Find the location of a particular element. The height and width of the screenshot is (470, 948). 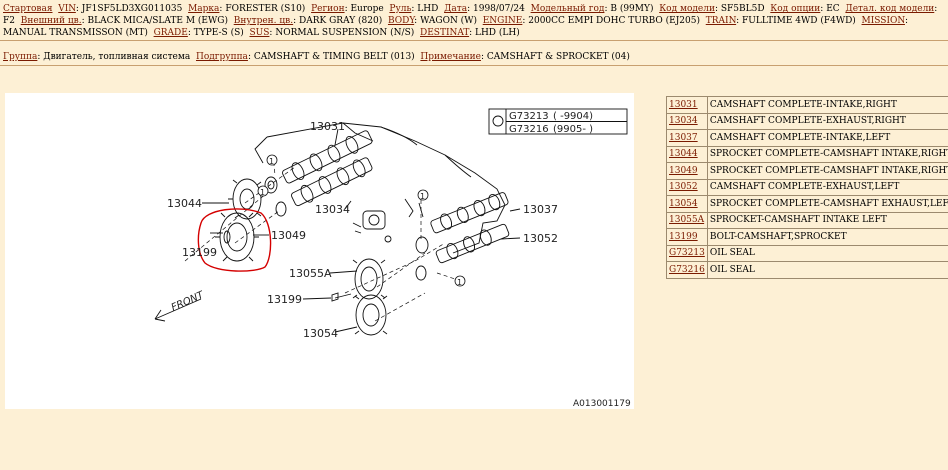

vin-label: VIN is located at coordinates (67, 9).